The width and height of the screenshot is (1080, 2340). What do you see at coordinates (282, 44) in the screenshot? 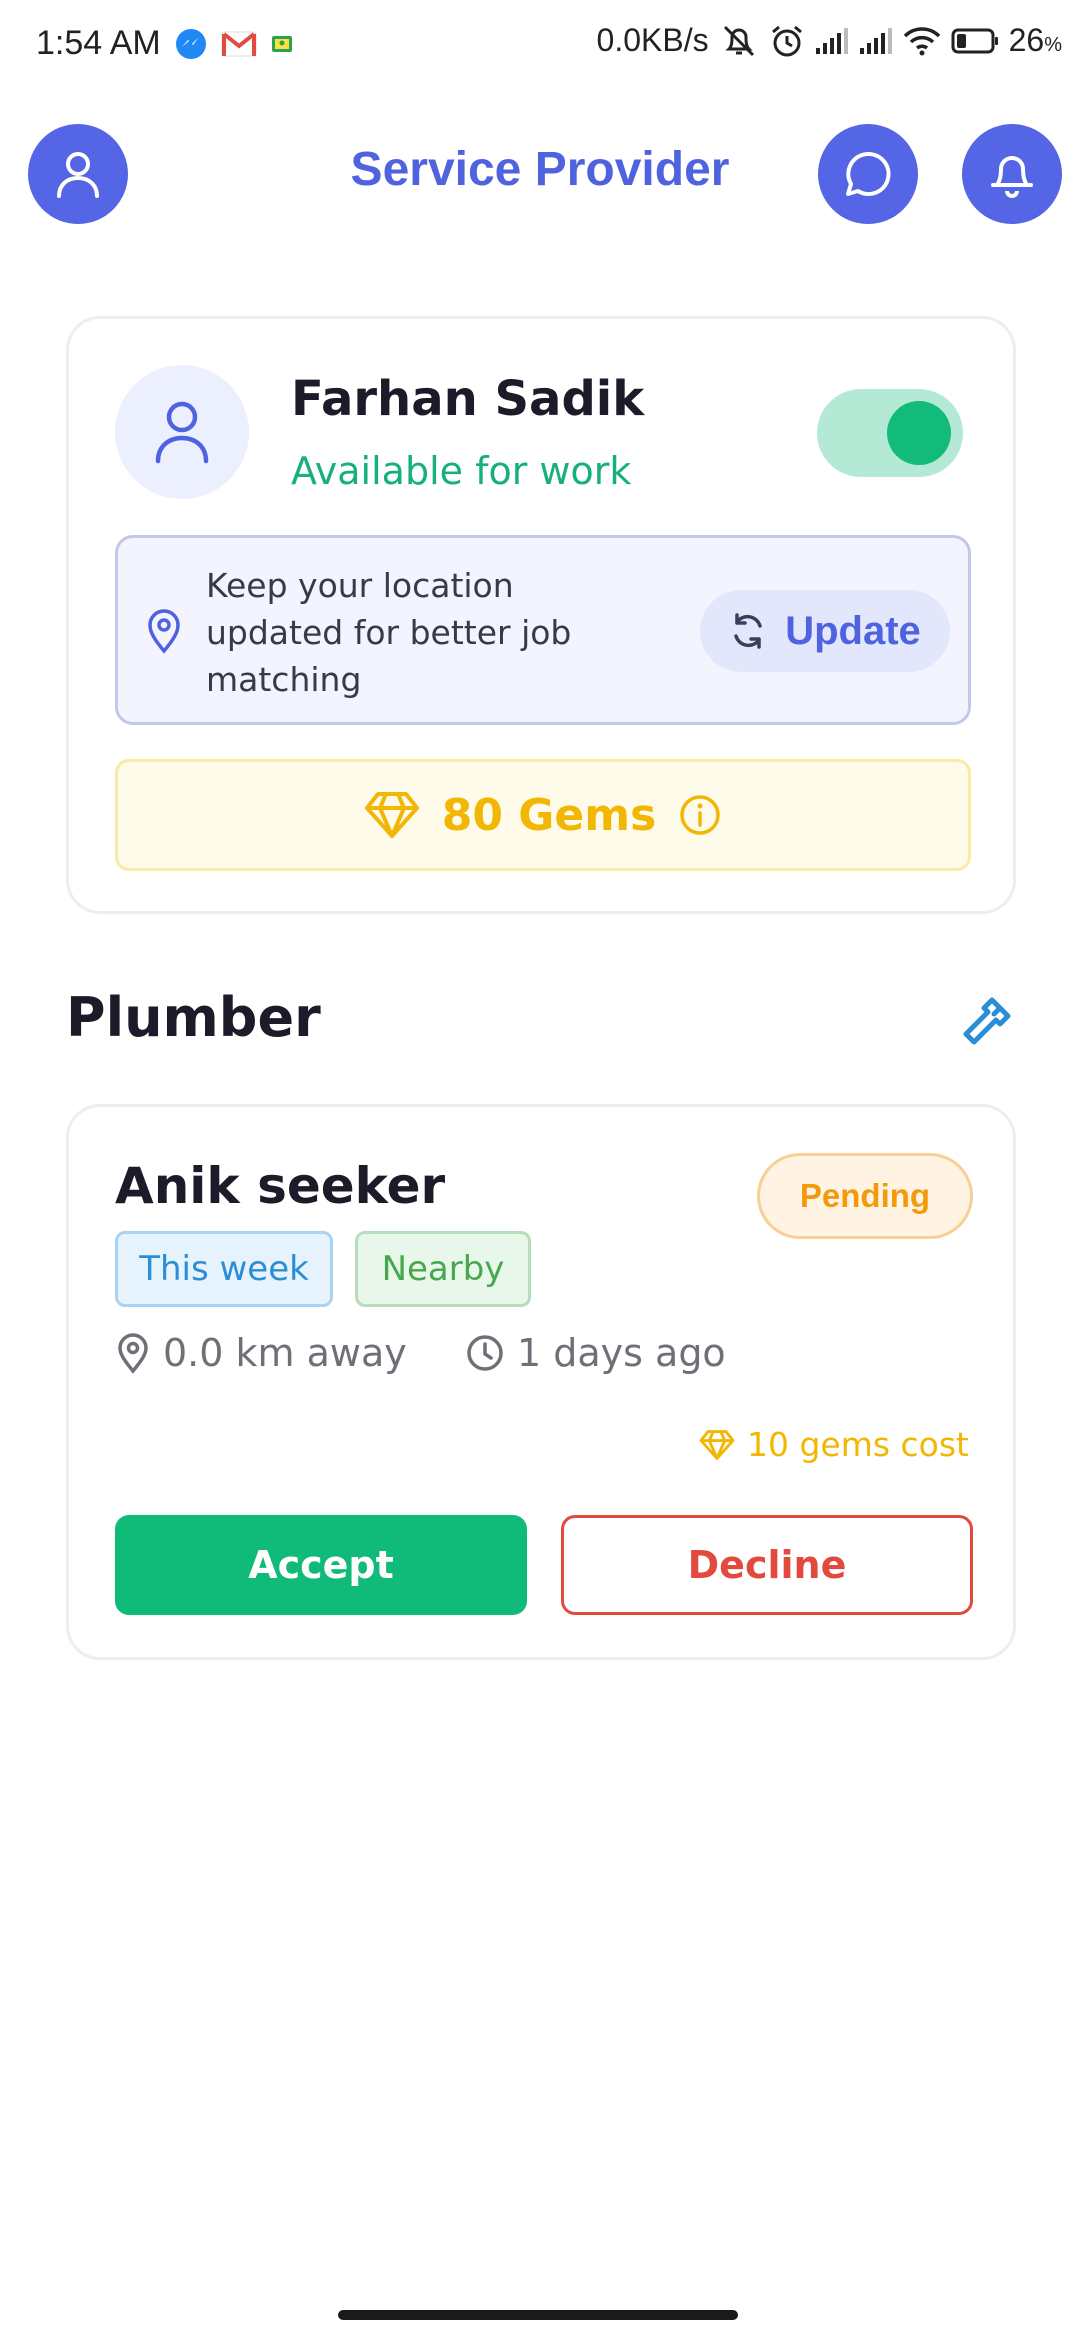
I see `classroom-icon` at bounding box center [282, 44].